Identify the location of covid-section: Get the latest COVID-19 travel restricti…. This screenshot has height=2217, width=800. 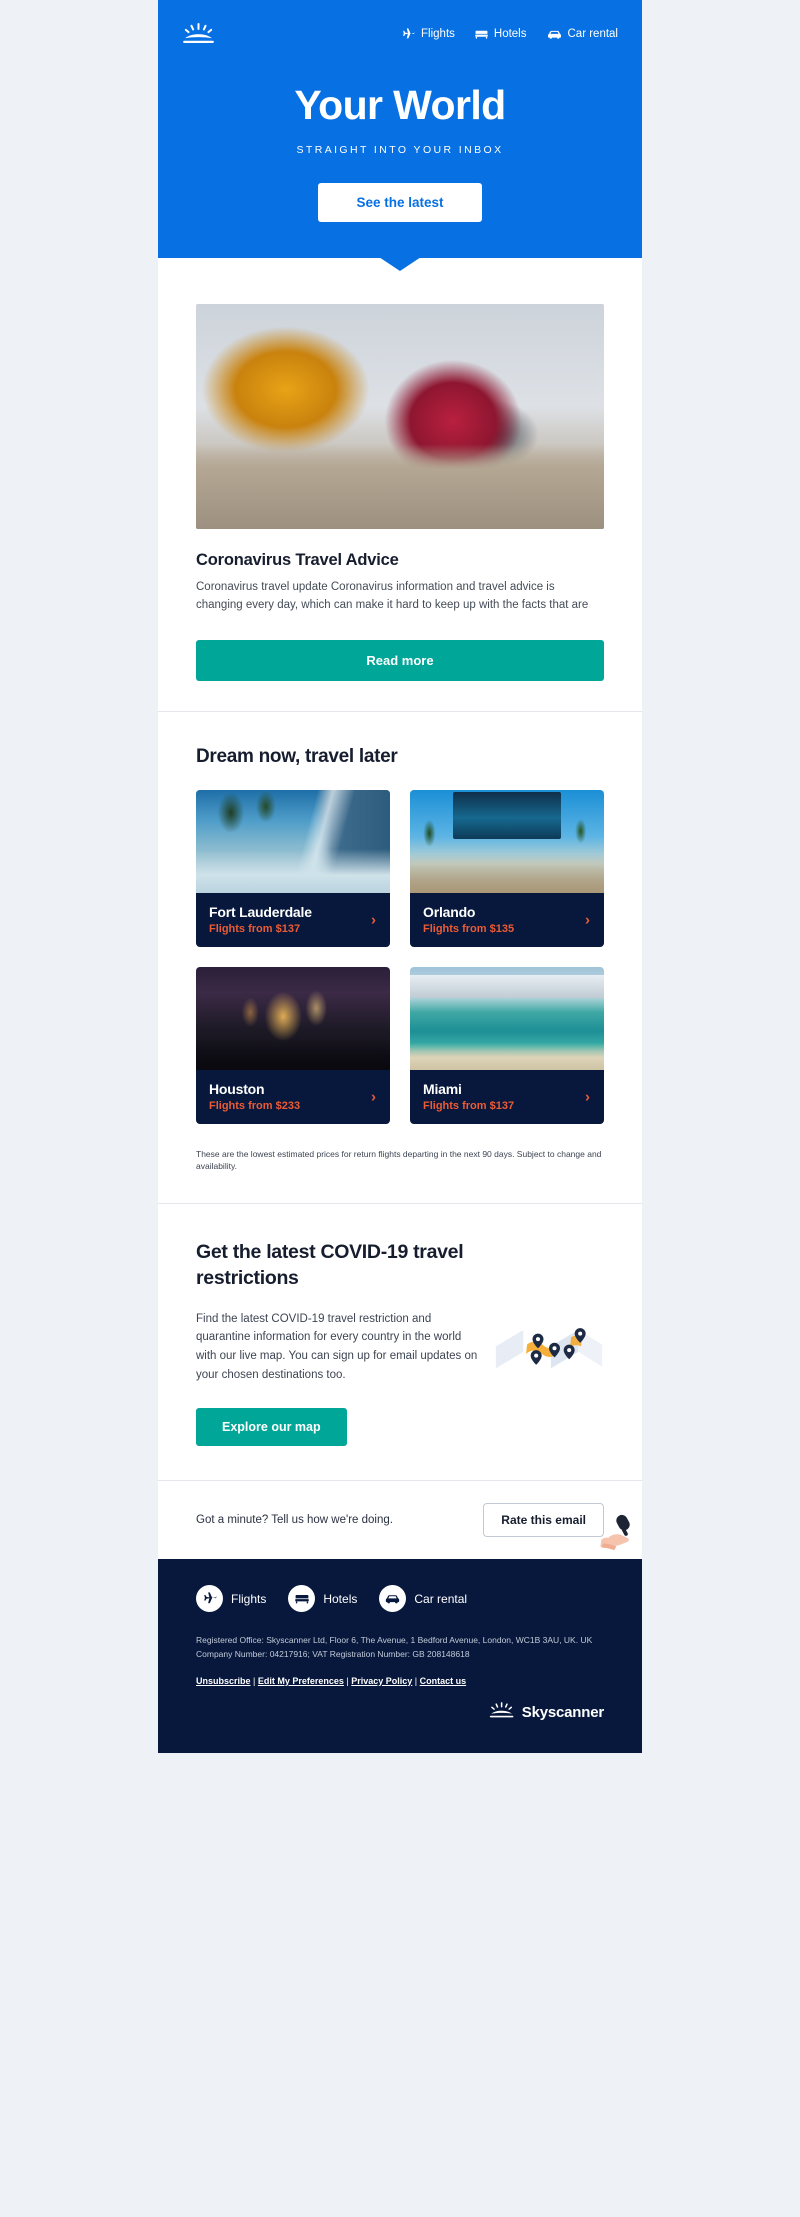
(400, 1342).